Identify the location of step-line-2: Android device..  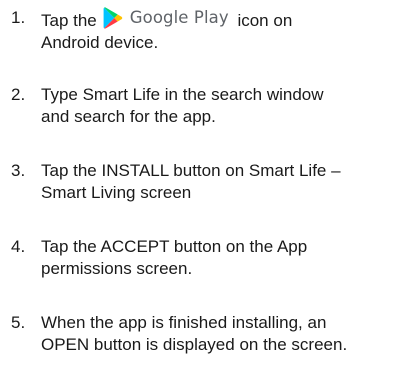
(100, 42).